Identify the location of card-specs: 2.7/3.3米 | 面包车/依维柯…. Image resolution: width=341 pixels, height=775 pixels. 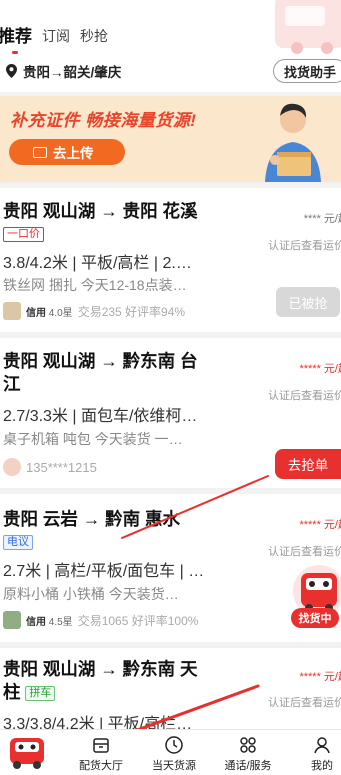
(100, 416).